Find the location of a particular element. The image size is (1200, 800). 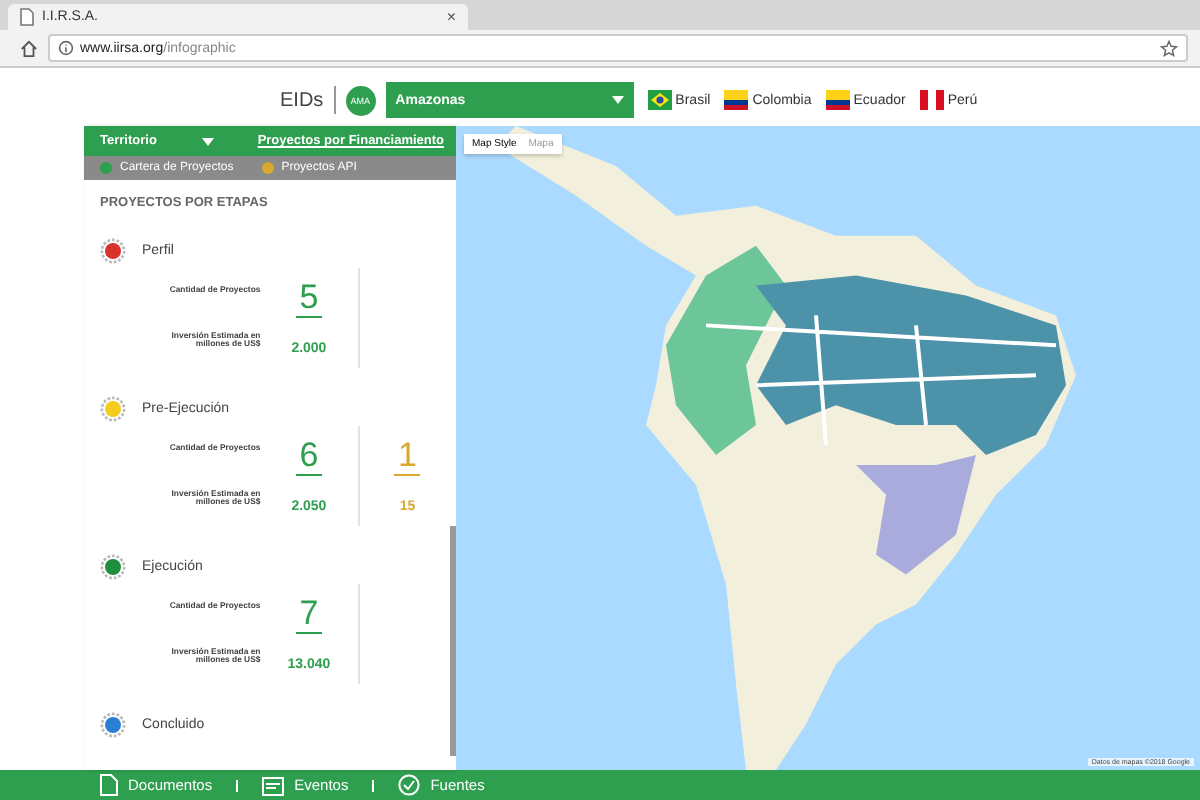

scrollbar-thumb is located at coordinates (453, 641).